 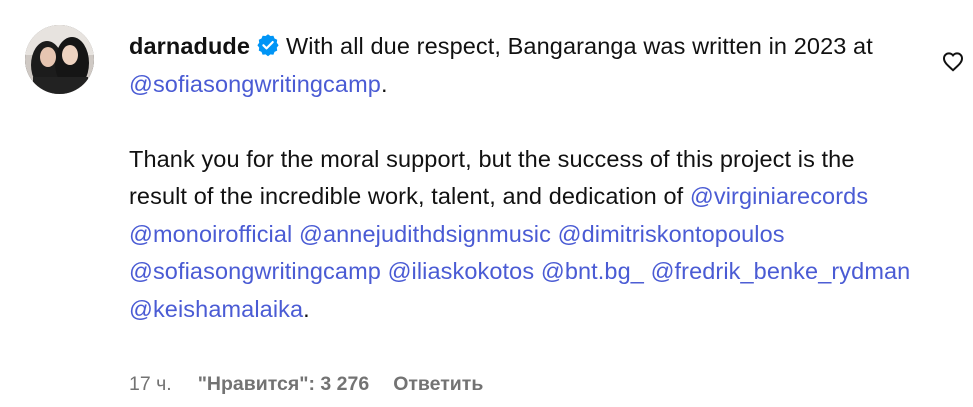 I want to click on avatar, so click(x=59, y=59).